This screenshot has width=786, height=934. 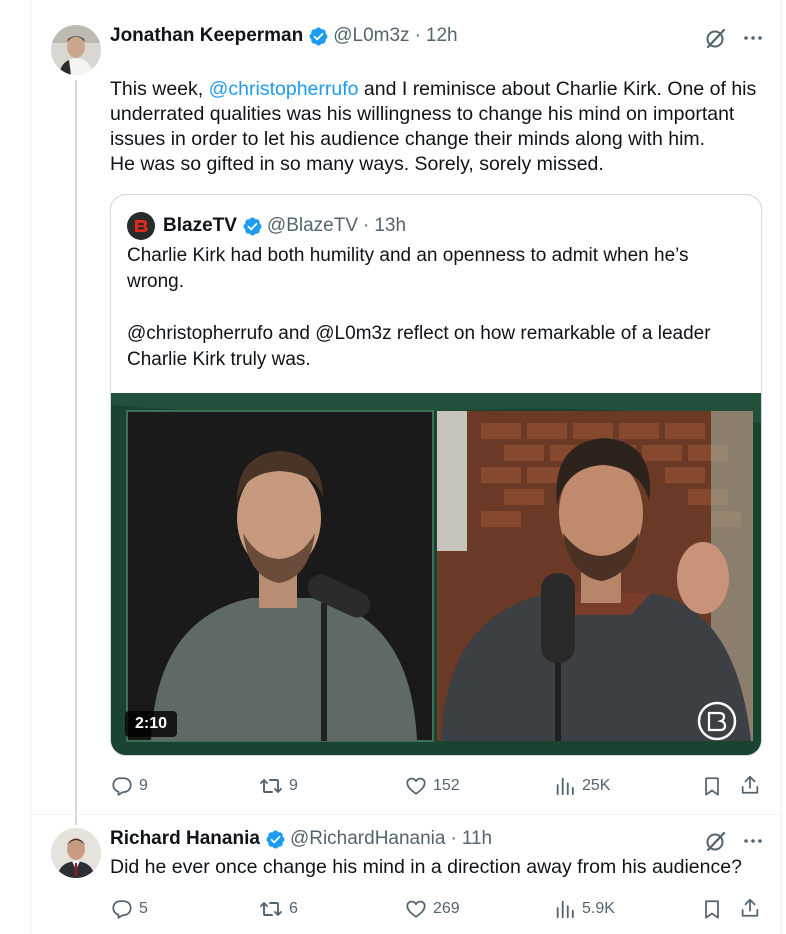 I want to click on repost-count: 9, so click(x=293, y=785).